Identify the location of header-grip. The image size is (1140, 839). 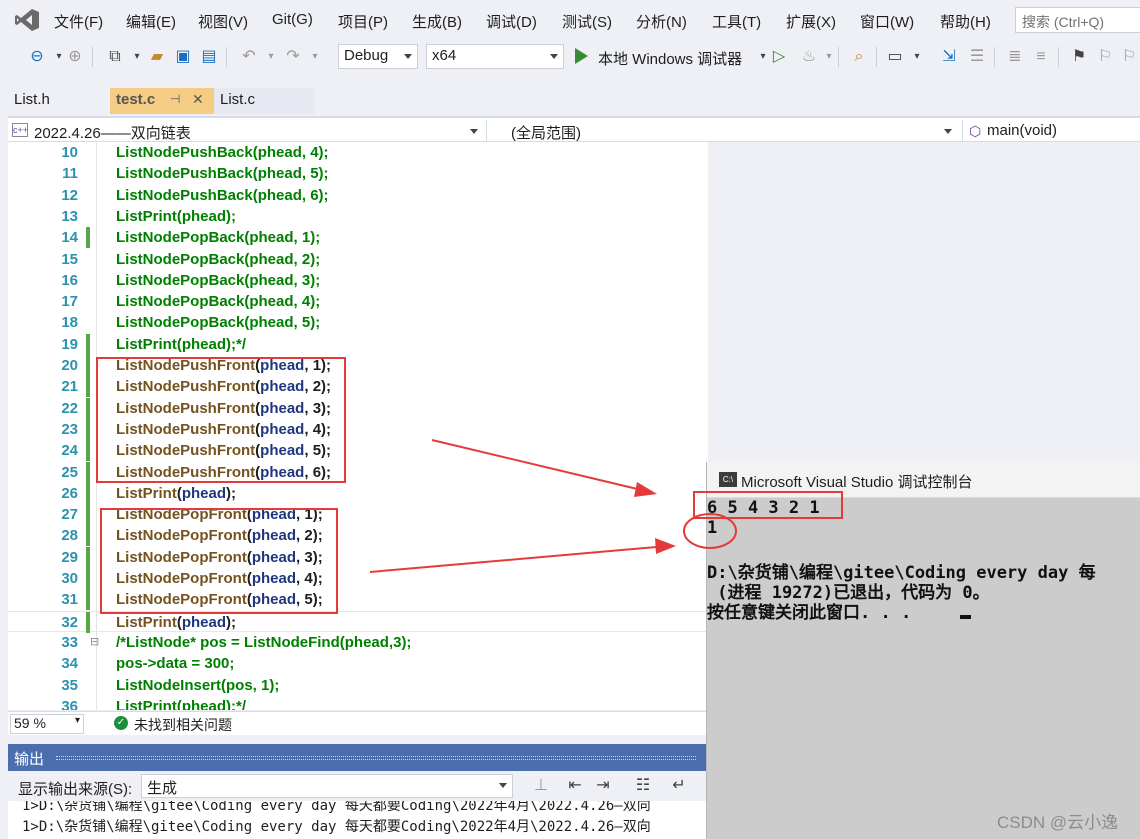
(376, 758).